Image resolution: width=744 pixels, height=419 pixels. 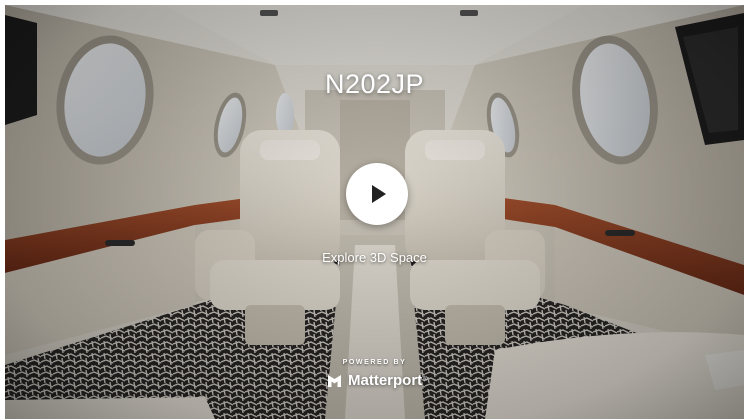 I want to click on powered-by-label: POWERED BY, so click(x=374, y=362).